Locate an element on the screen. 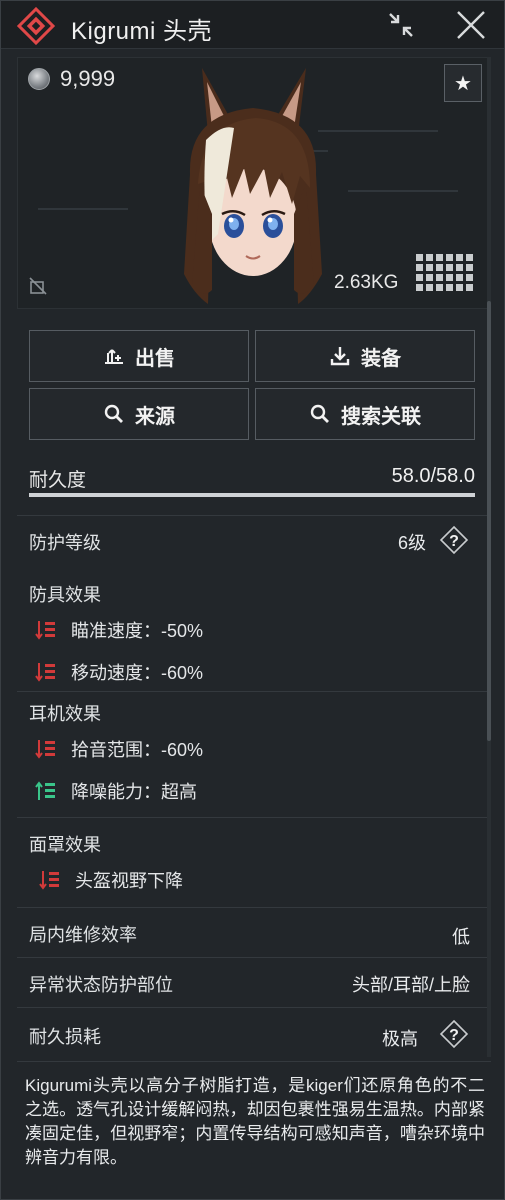 Image resolution: width=505 pixels, height=1200 pixels. close-icon is located at coordinates (471, 25).